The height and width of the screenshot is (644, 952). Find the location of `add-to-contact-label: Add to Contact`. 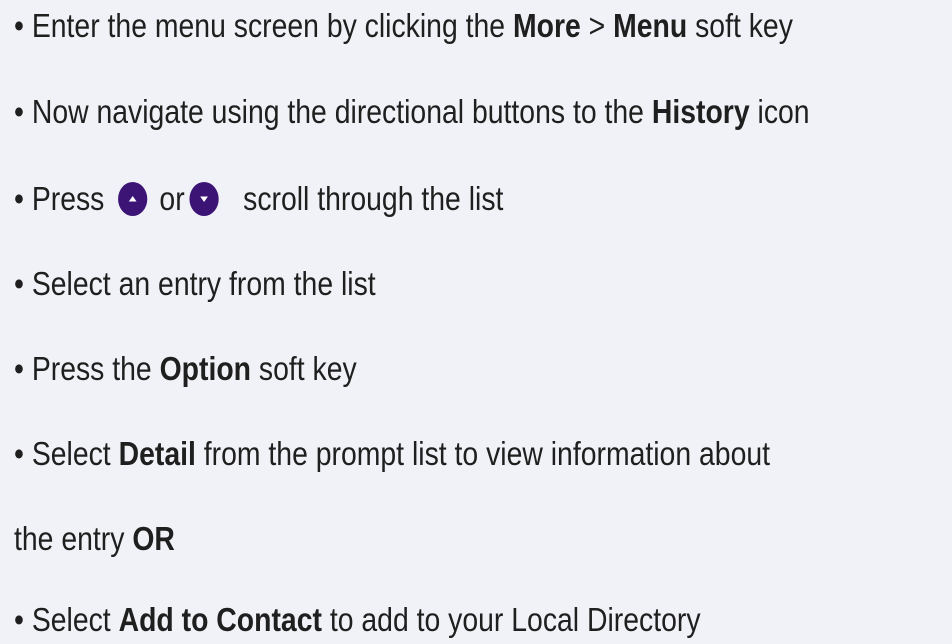

add-to-contact-label: Add to Contact is located at coordinates (220, 619).